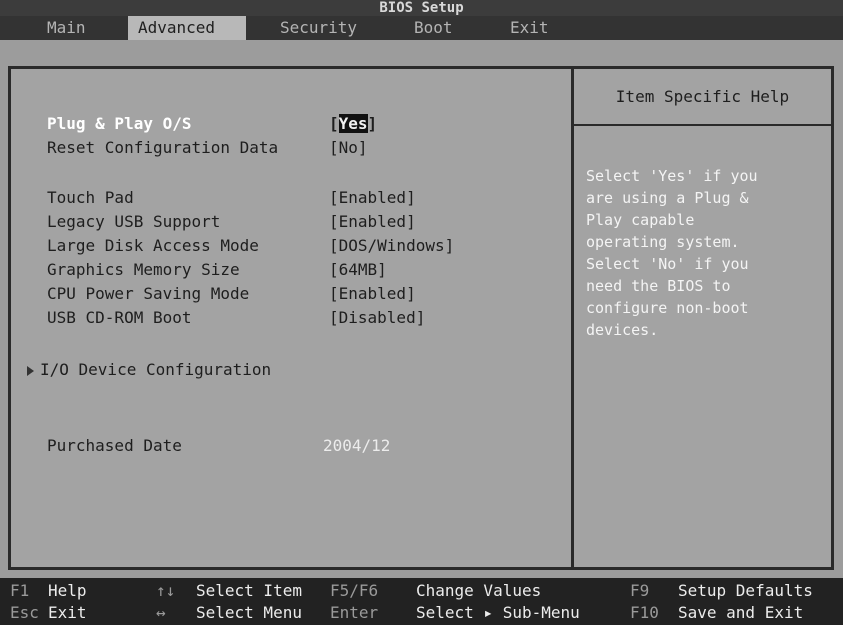 The width and height of the screenshot is (843, 625). I want to click on tab-exit: Exit, so click(529, 28).